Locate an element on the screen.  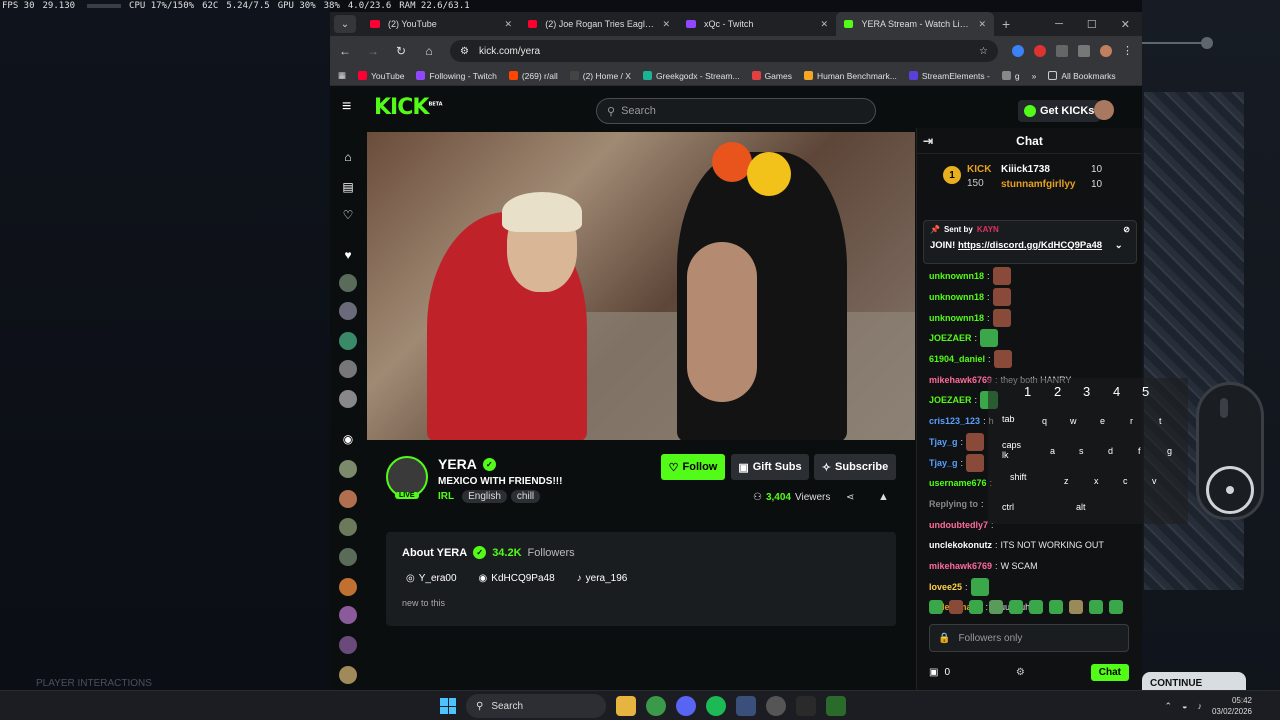
streamer-name: YERA ✓ is located at coordinates (467, 464).